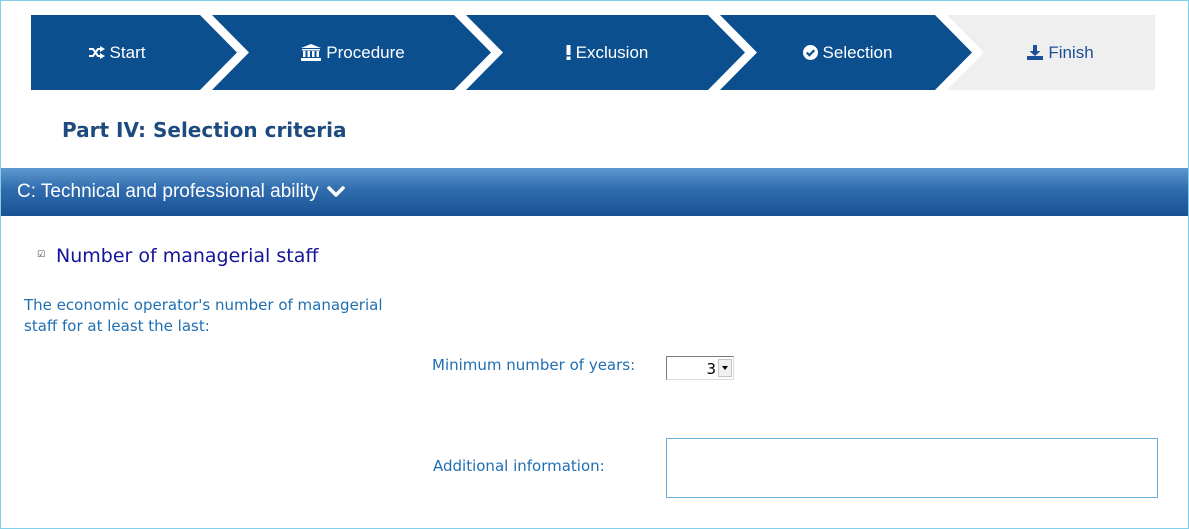  I want to click on step-procedure: Procedure, so click(353, 52).